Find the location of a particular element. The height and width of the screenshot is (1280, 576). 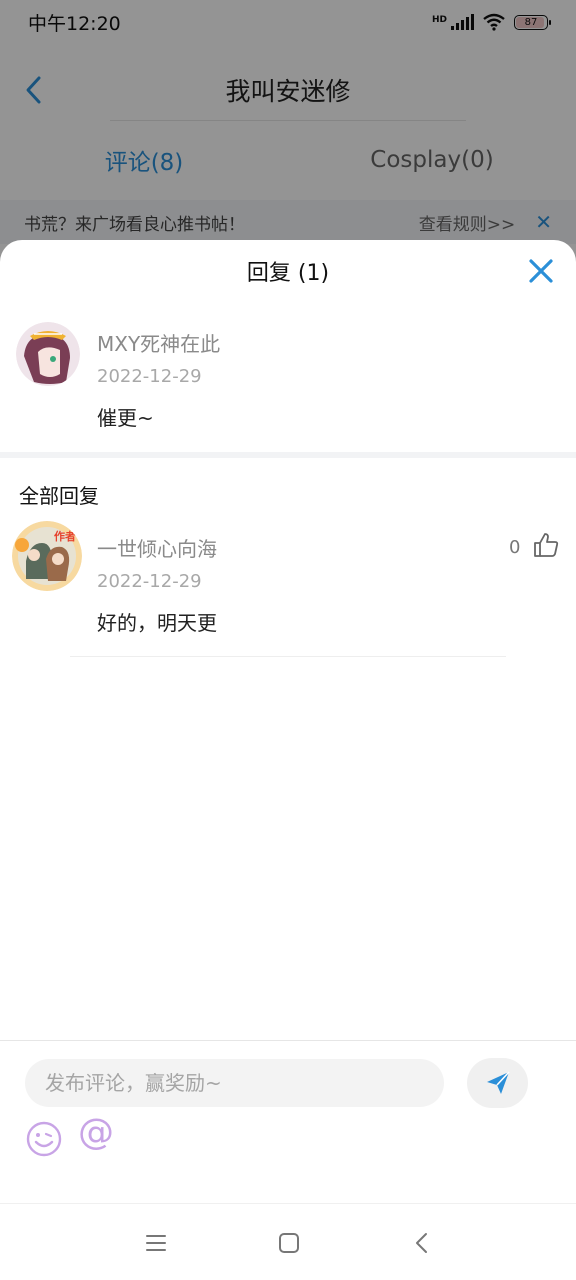

all-replies-heading: 全部回复 is located at coordinates (59, 496).